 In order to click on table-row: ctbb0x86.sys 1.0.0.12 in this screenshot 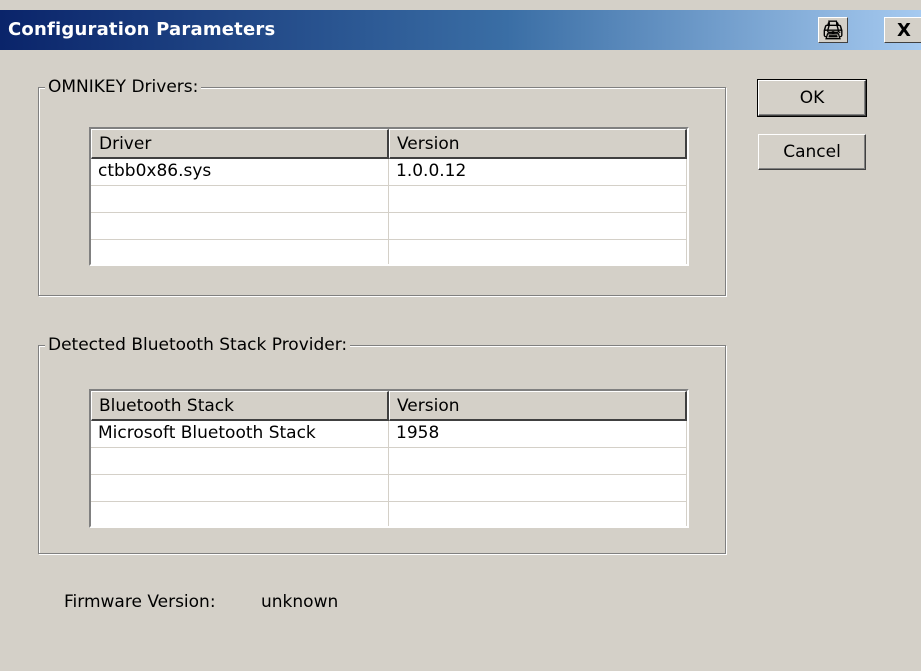, I will do `click(389, 172)`.